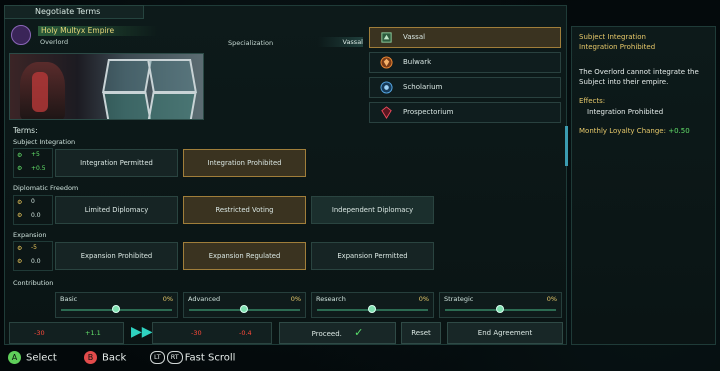 This screenshot has width=720, height=371. I want to click on option-limited-diplomacy: Limited Diplomacy, so click(116, 210).